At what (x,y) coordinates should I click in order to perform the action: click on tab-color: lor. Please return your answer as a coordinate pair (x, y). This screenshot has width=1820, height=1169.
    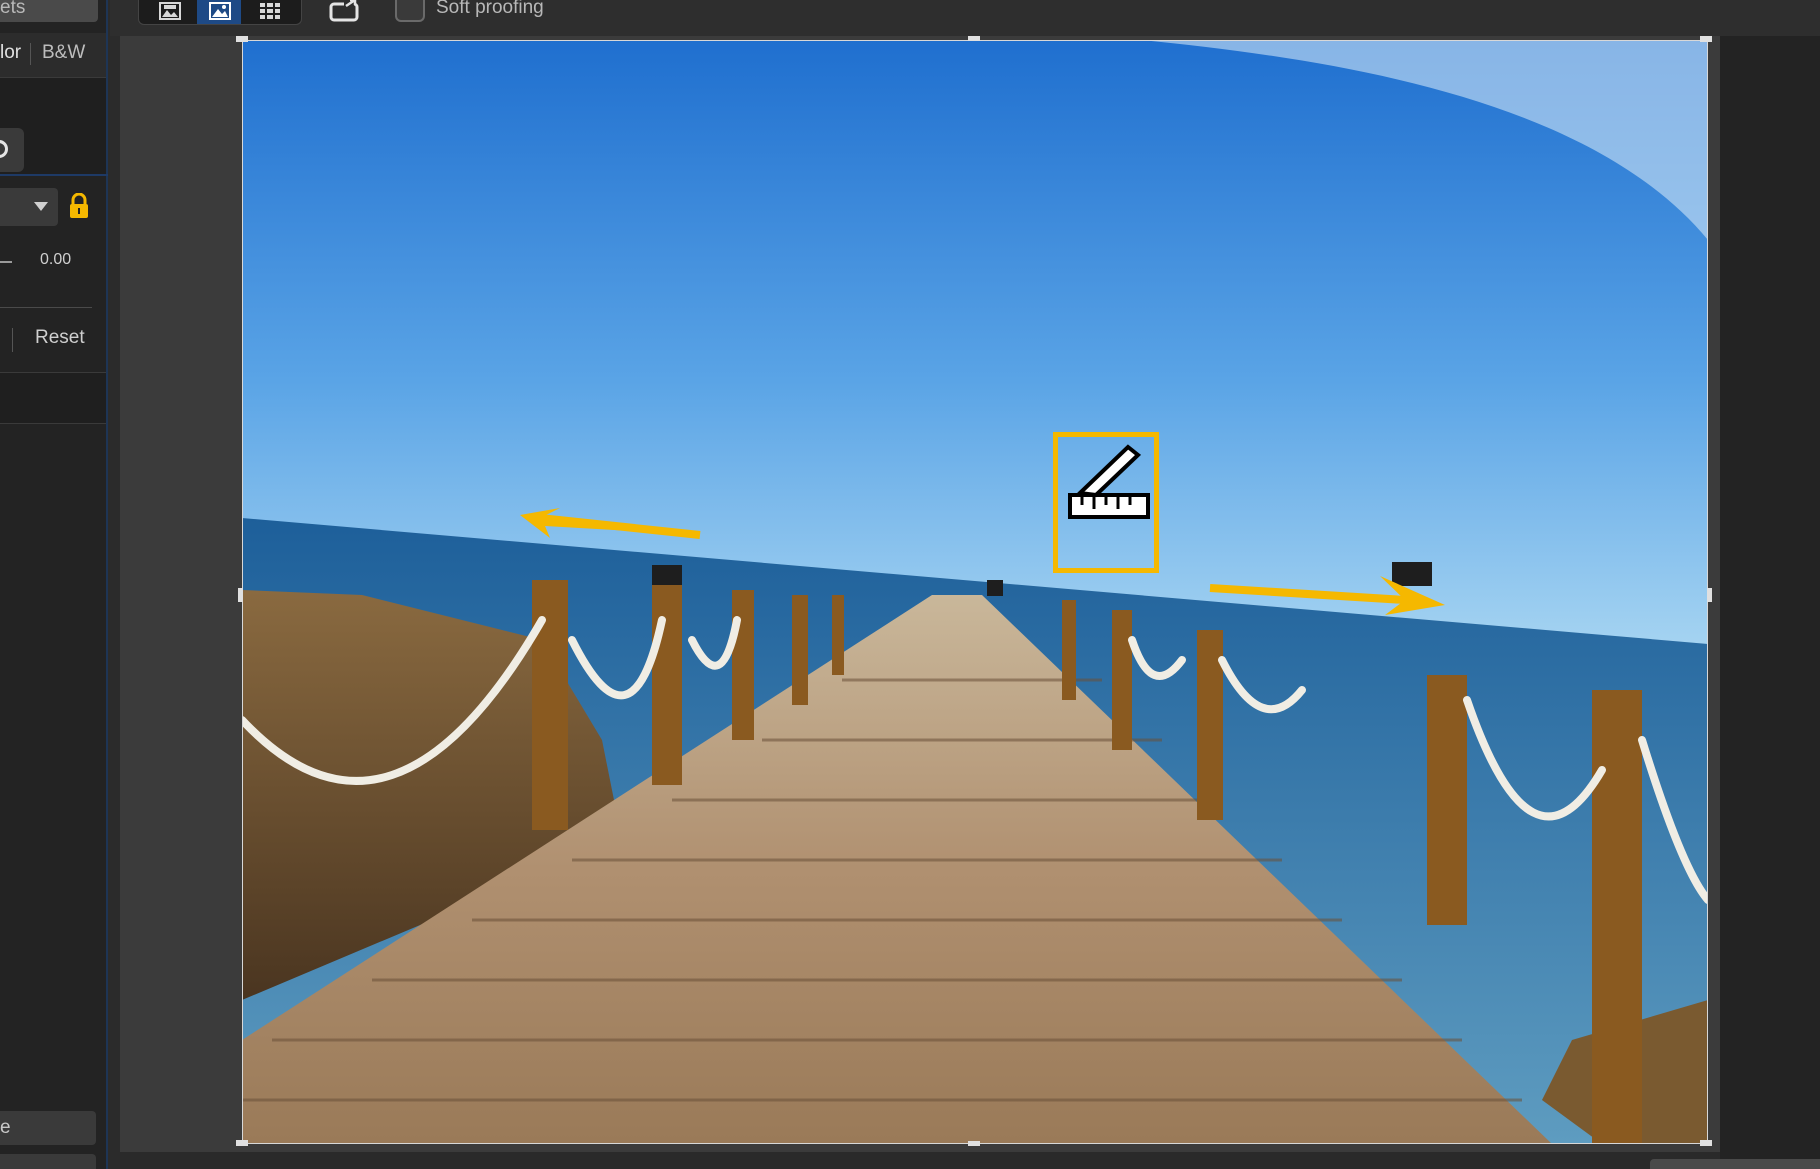
    Looking at the image, I should click on (10, 53).